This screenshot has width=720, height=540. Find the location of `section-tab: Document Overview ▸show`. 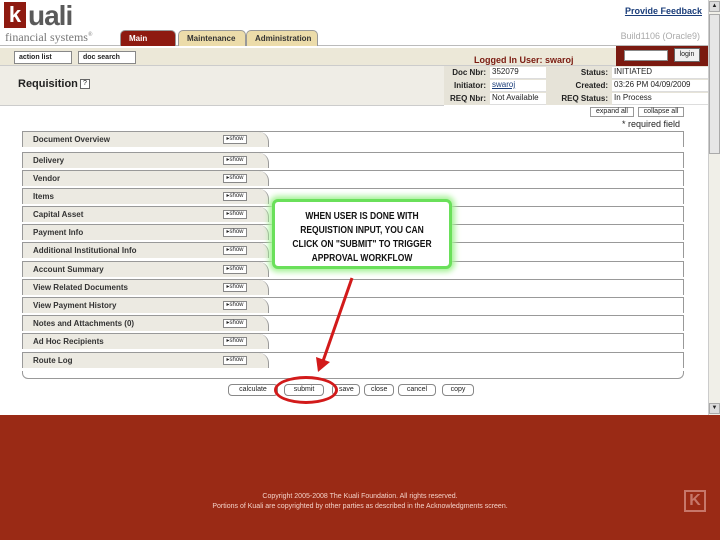

section-tab: Document Overview ▸show is located at coordinates (146, 139).